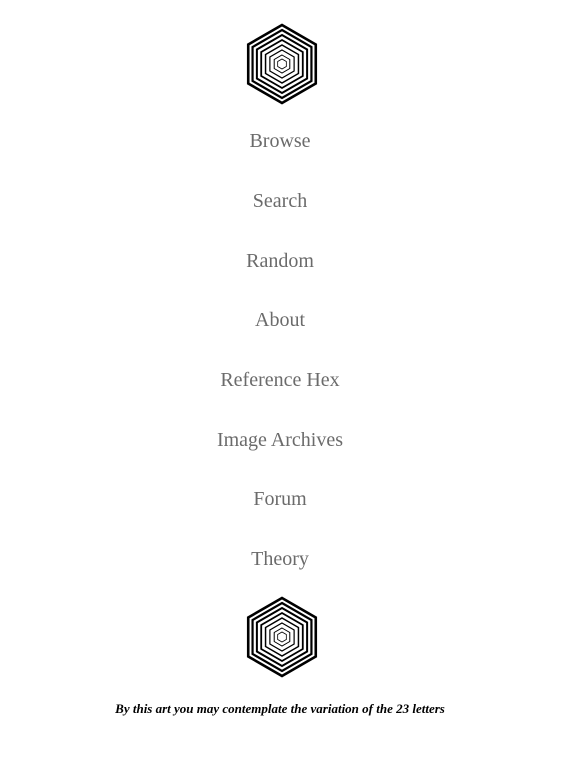 The image size is (574, 769). I want to click on nav-reference-hex-link: Reference Hex, so click(280, 380).